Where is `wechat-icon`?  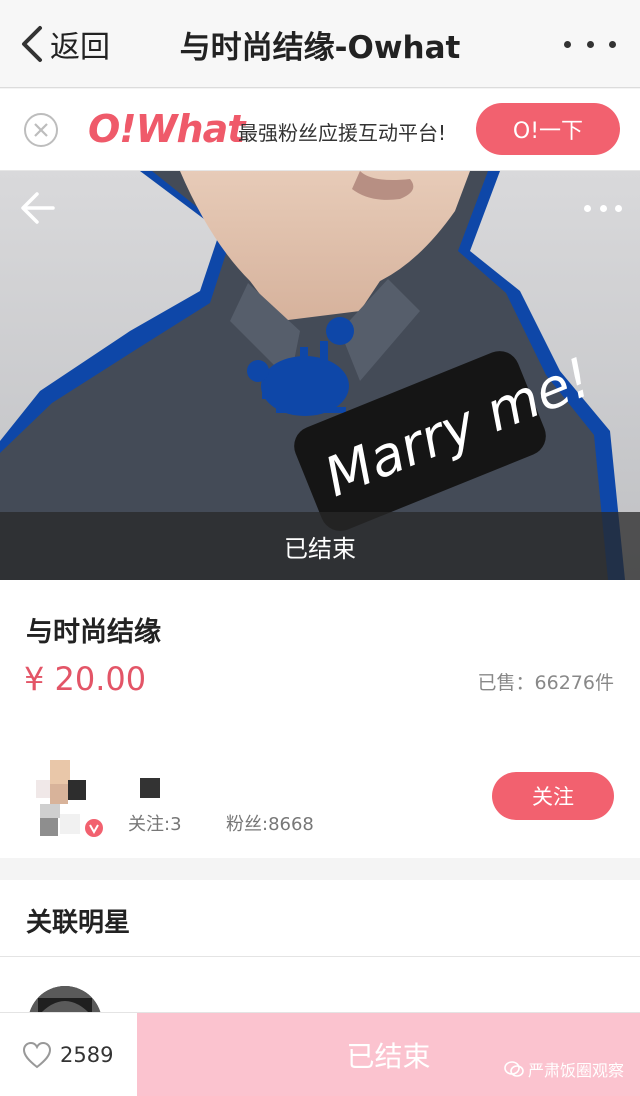
wechat-icon is located at coordinates (514, 1069).